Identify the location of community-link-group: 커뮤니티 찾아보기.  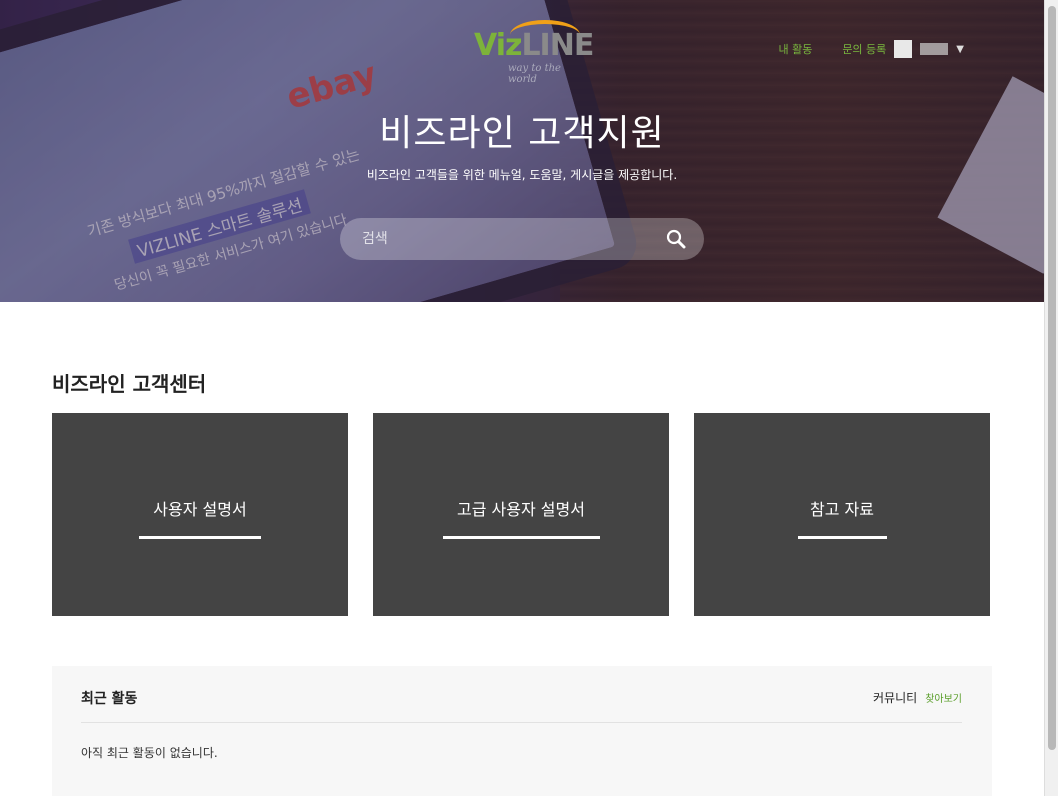
(917, 697).